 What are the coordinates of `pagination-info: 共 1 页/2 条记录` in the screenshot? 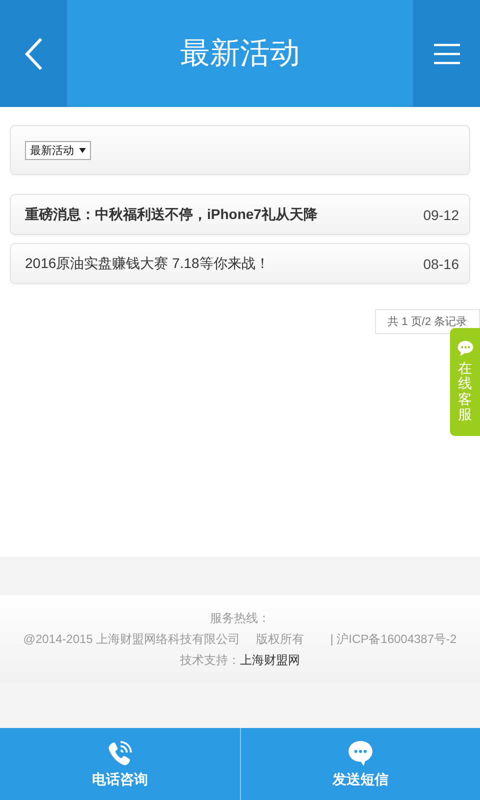 It's located at (427, 321).